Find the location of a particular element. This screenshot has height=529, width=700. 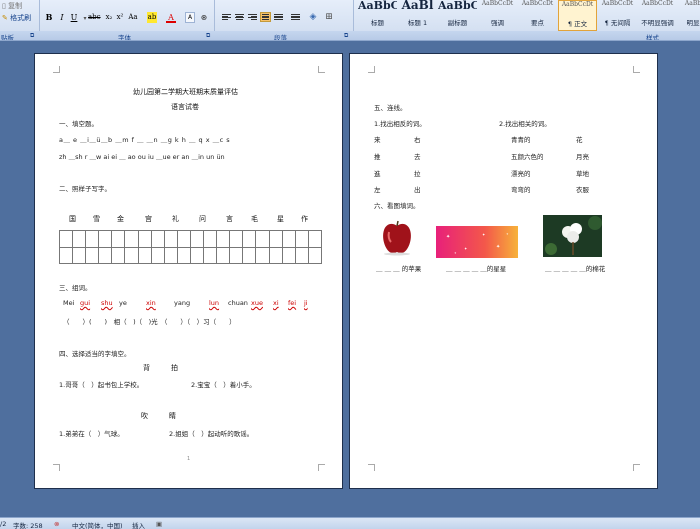

bold-button: B is located at coordinates (49, 17).